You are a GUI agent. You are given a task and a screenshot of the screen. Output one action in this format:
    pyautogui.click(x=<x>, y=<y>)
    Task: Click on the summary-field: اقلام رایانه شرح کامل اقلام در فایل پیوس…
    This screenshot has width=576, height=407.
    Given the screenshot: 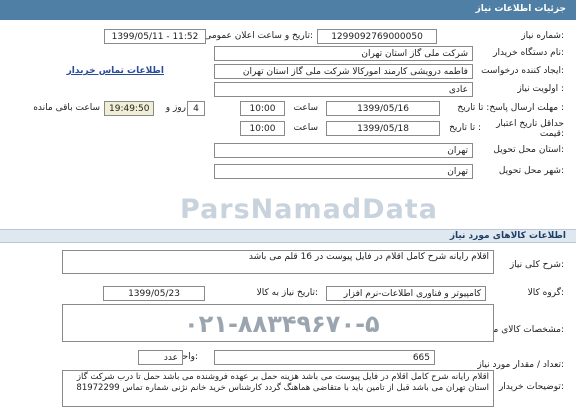 What is the action you would take?
    pyautogui.click(x=278, y=262)
    